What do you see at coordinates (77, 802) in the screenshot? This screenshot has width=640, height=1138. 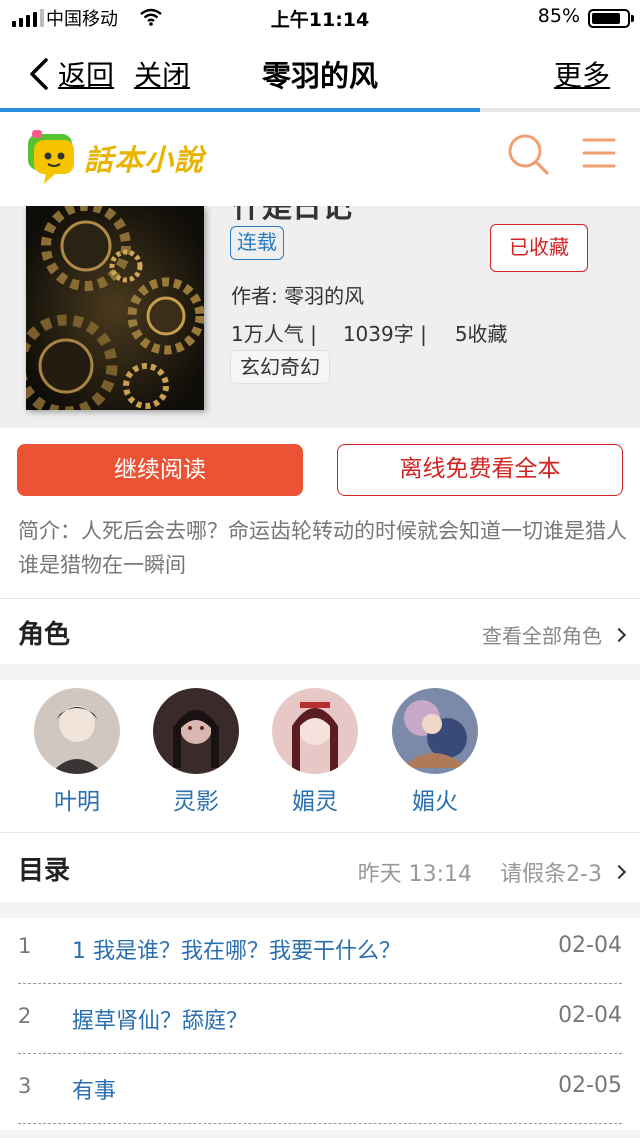 I see `character-name: 叶明` at bounding box center [77, 802].